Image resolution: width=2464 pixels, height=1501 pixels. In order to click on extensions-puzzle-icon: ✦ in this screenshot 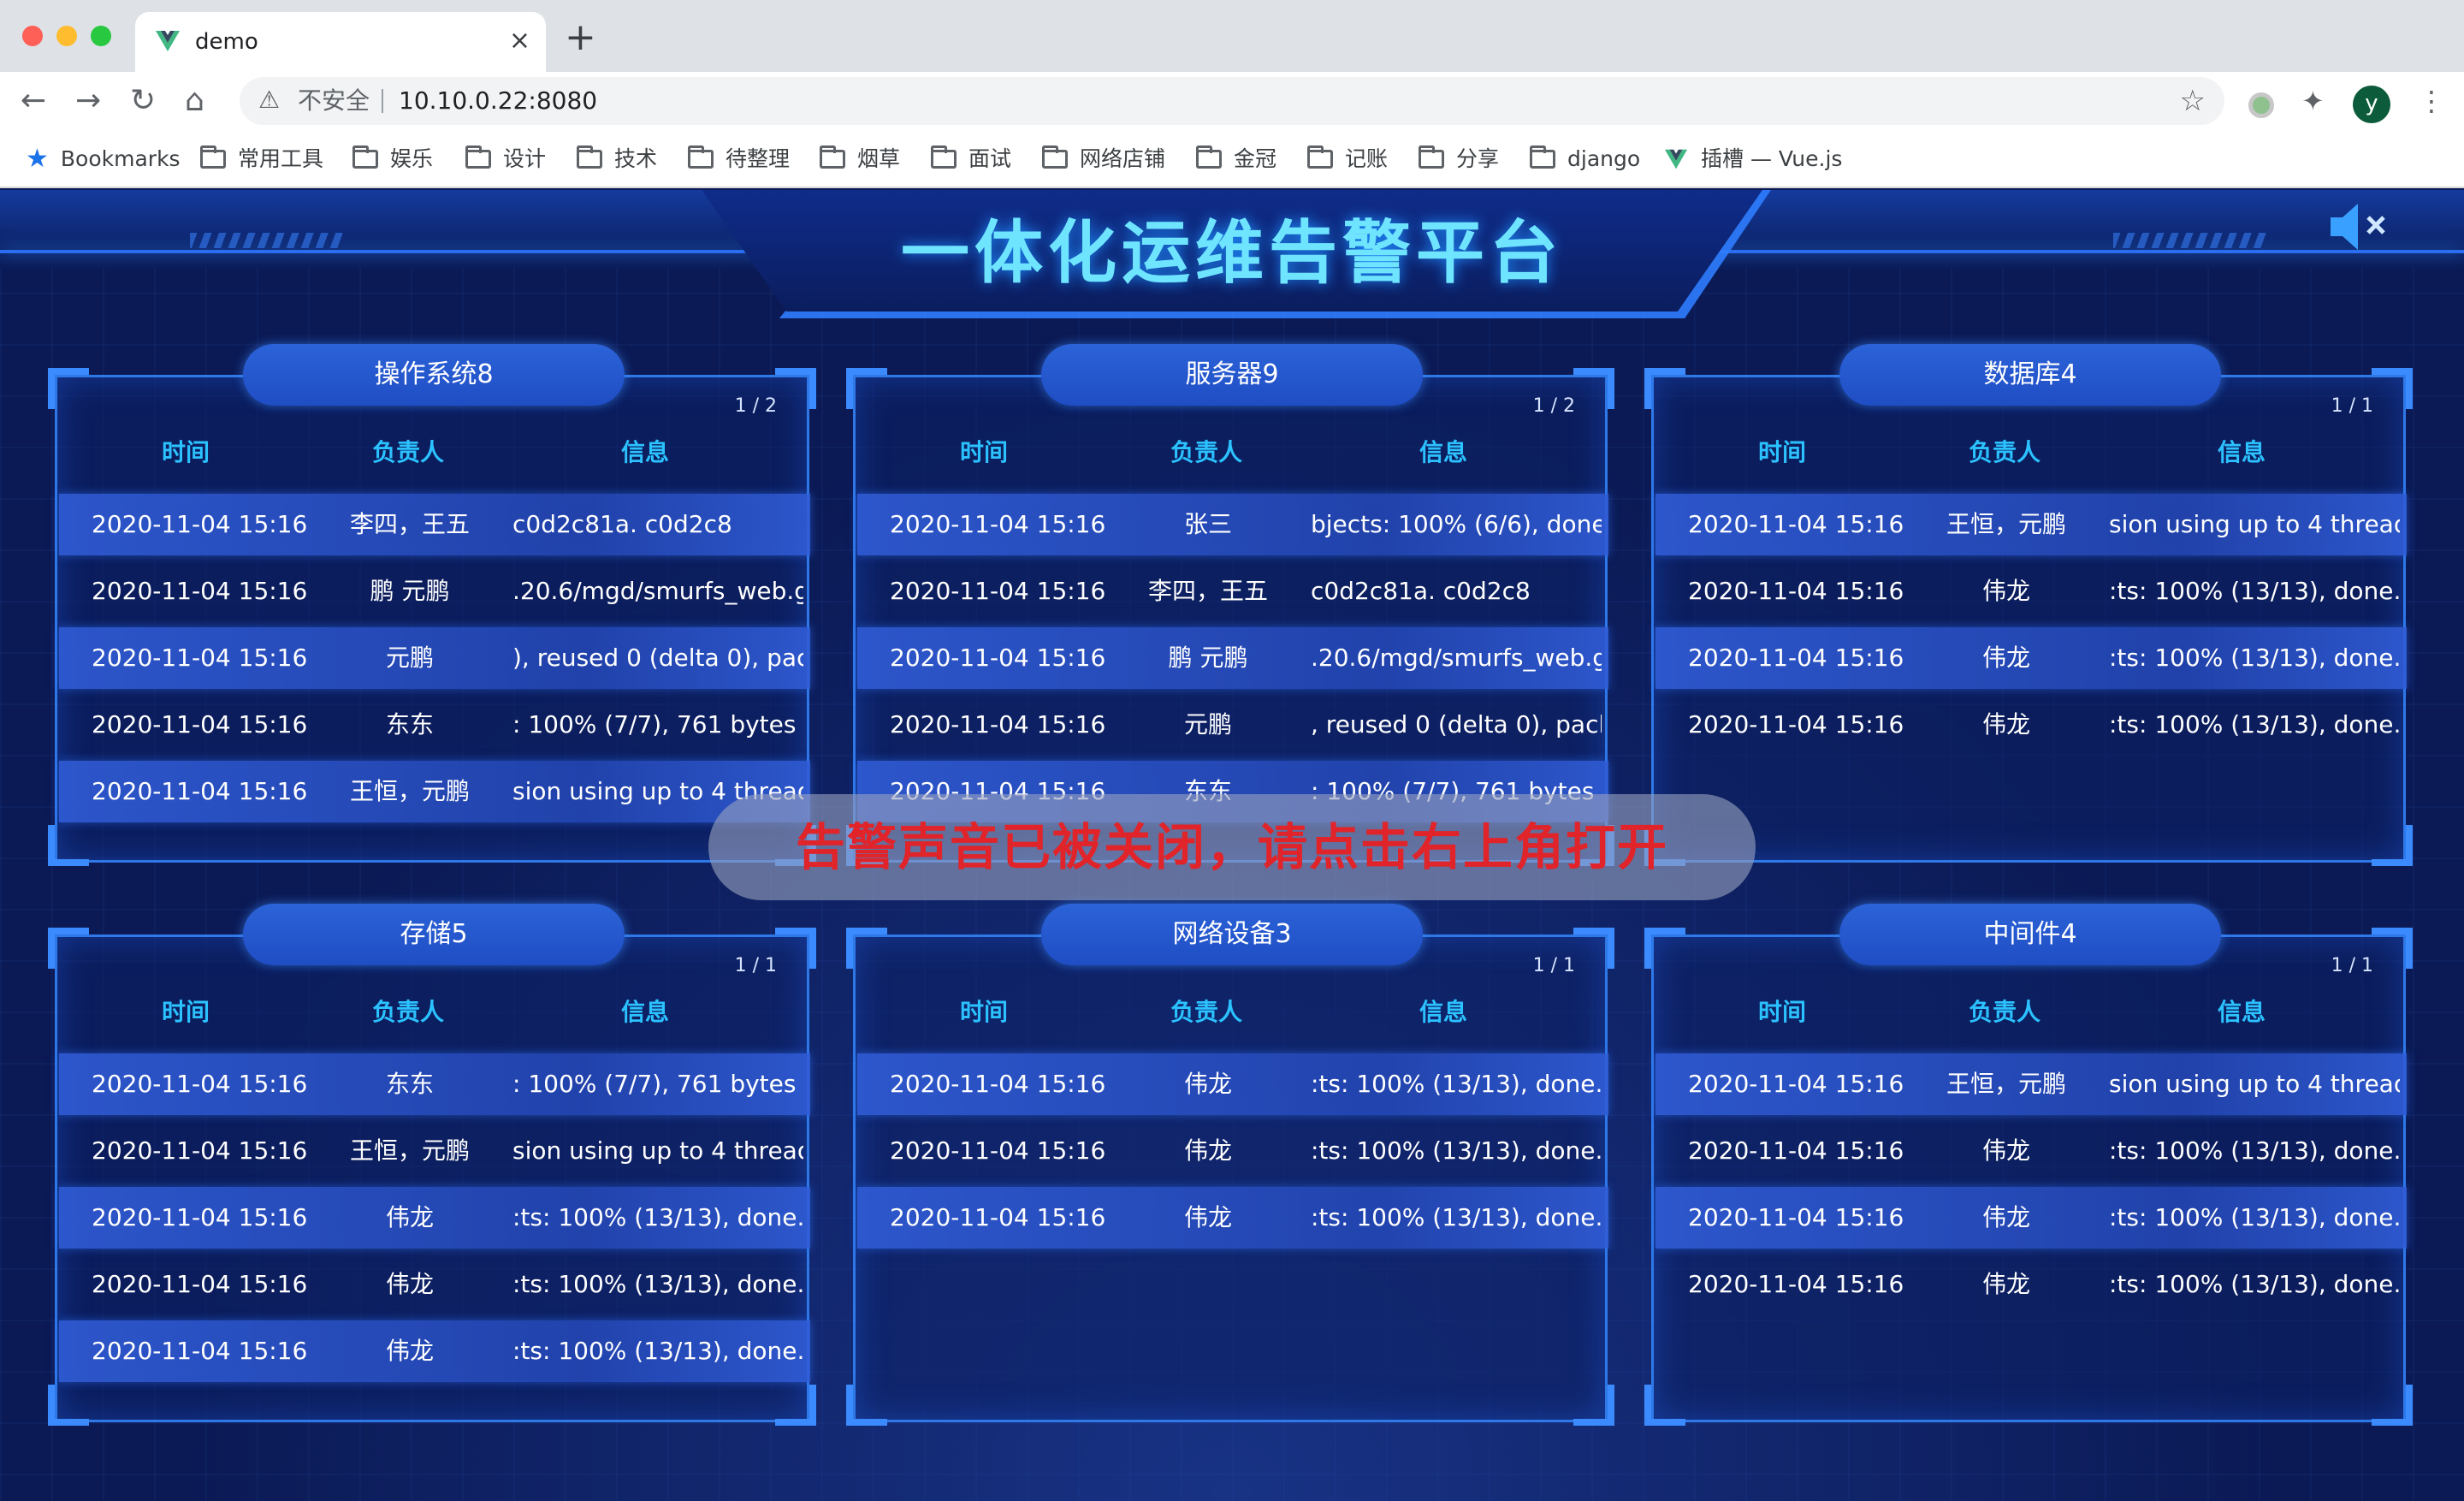, I will do `click(2313, 101)`.